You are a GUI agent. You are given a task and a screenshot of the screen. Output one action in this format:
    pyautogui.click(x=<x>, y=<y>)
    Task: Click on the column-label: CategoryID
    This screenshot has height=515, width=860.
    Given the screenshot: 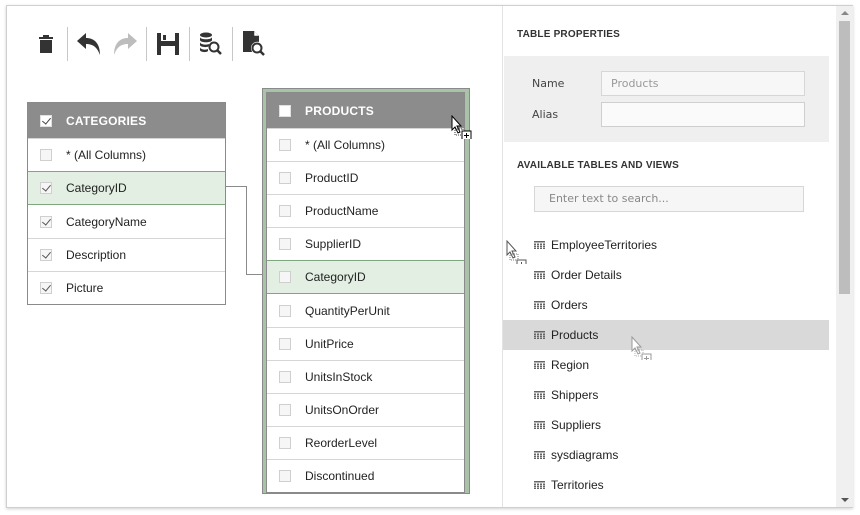 What is the action you would take?
    pyautogui.click(x=335, y=277)
    